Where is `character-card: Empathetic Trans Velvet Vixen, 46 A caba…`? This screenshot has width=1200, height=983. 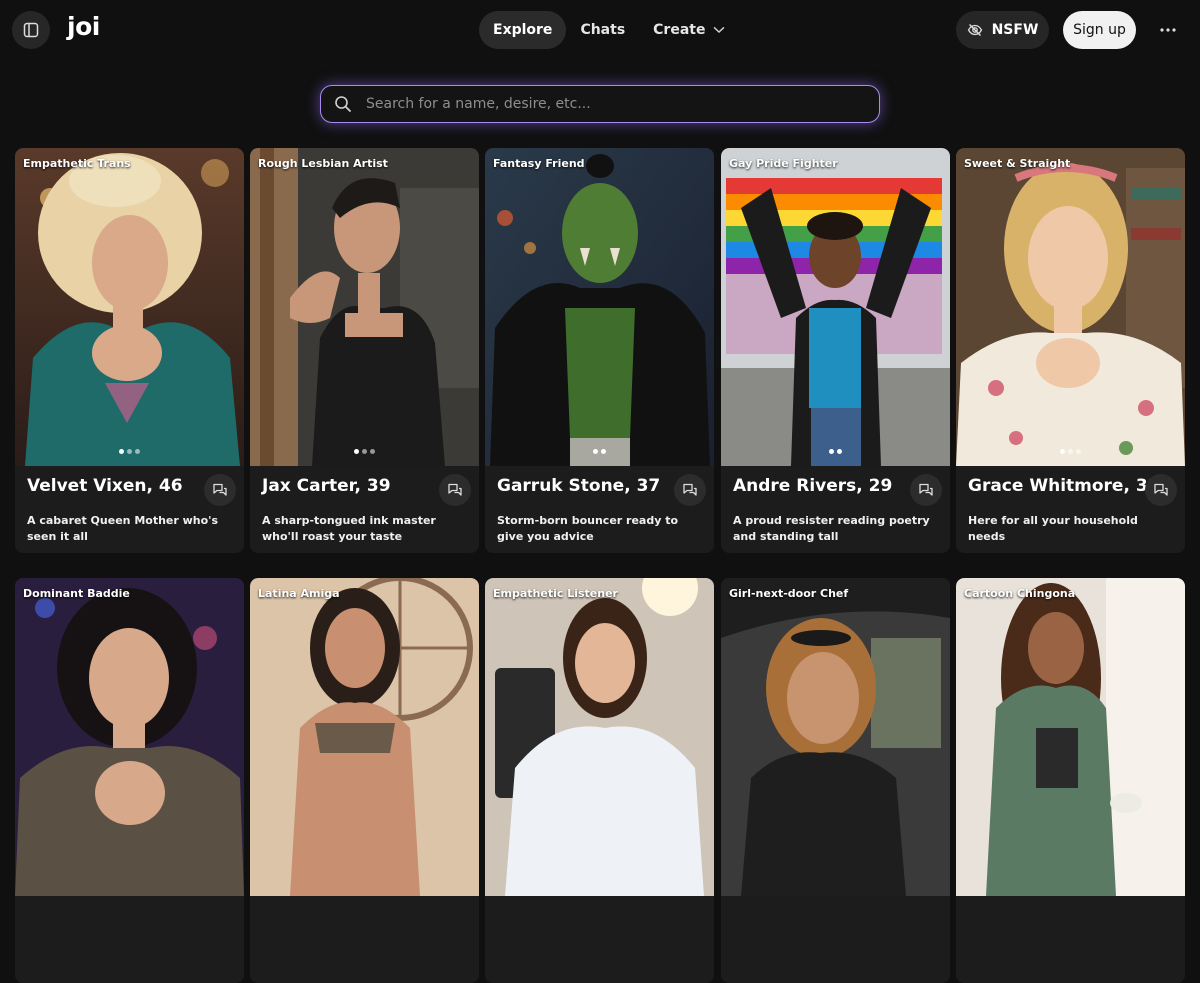 character-card: Empathetic Trans Velvet Vixen, 46 A caba… is located at coordinates (129, 350).